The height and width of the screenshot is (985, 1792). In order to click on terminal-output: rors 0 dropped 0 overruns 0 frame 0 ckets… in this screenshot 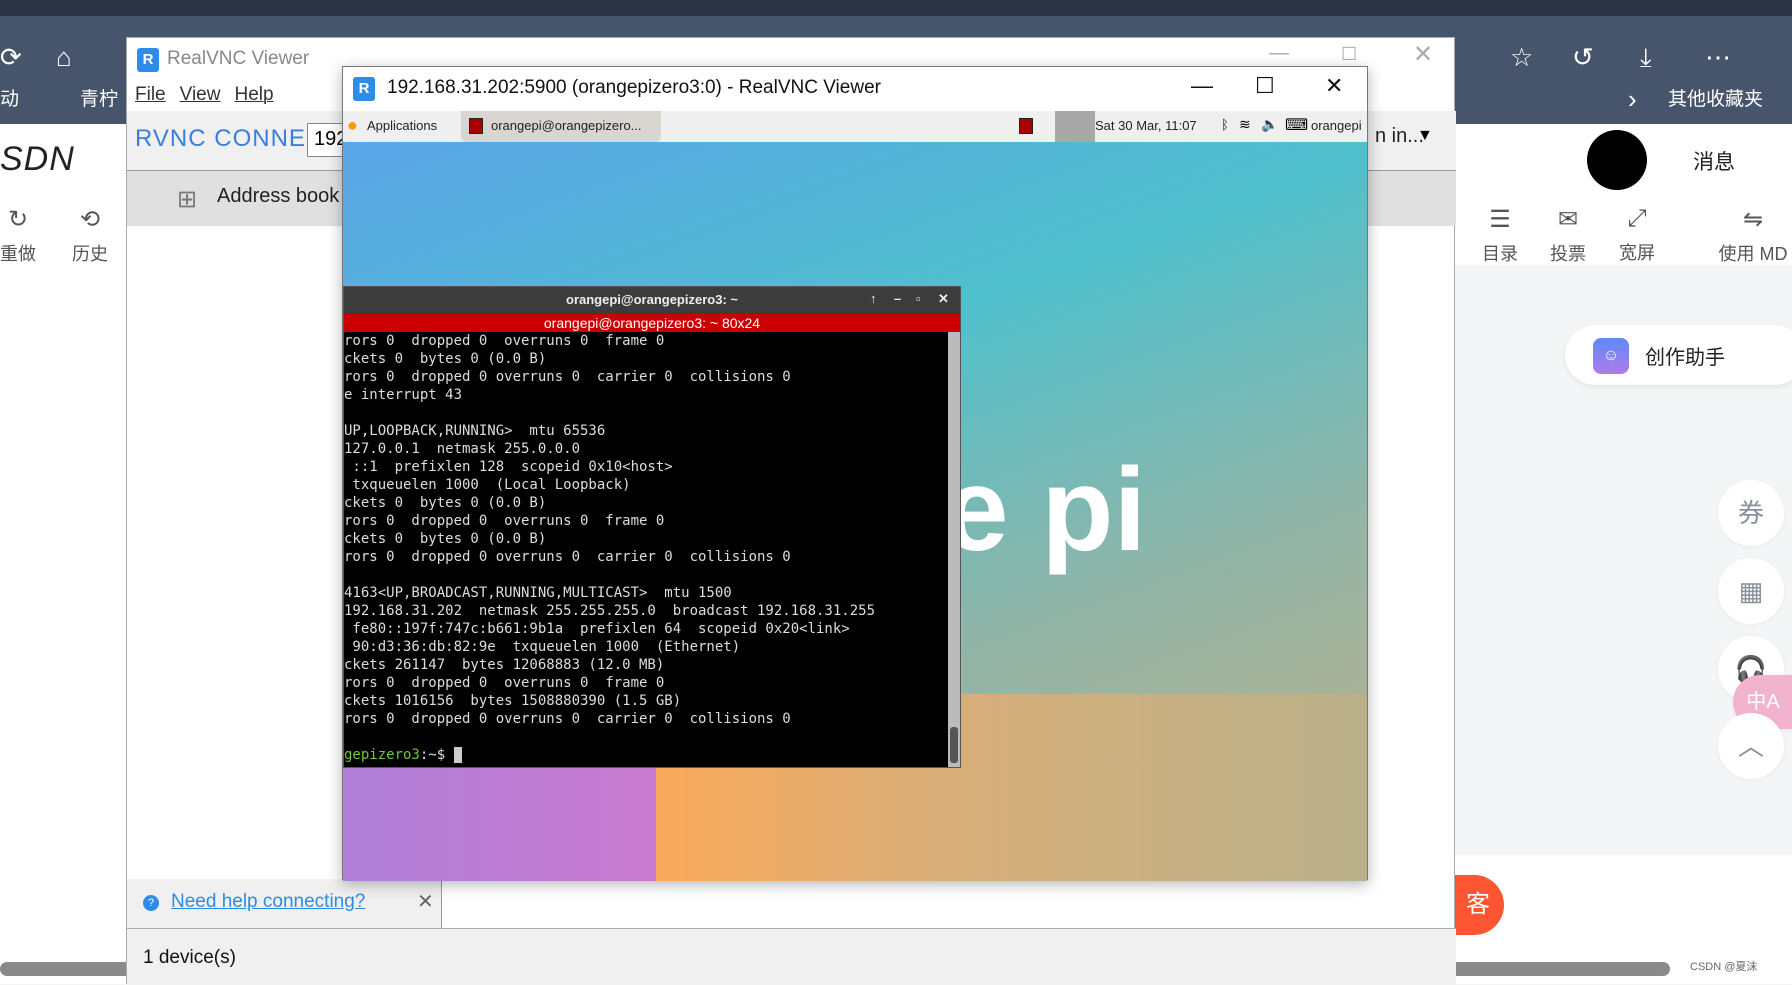, I will do `click(646, 549)`.